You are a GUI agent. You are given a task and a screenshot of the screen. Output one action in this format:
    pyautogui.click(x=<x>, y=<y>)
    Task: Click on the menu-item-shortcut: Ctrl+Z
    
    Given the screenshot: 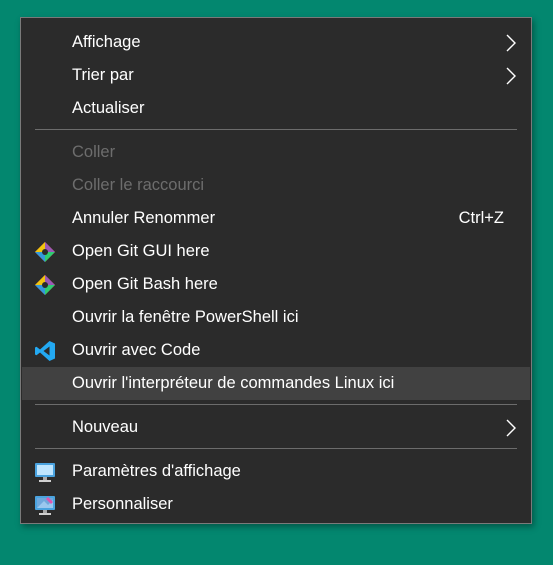 What is the action you would take?
    pyautogui.click(x=481, y=218)
    